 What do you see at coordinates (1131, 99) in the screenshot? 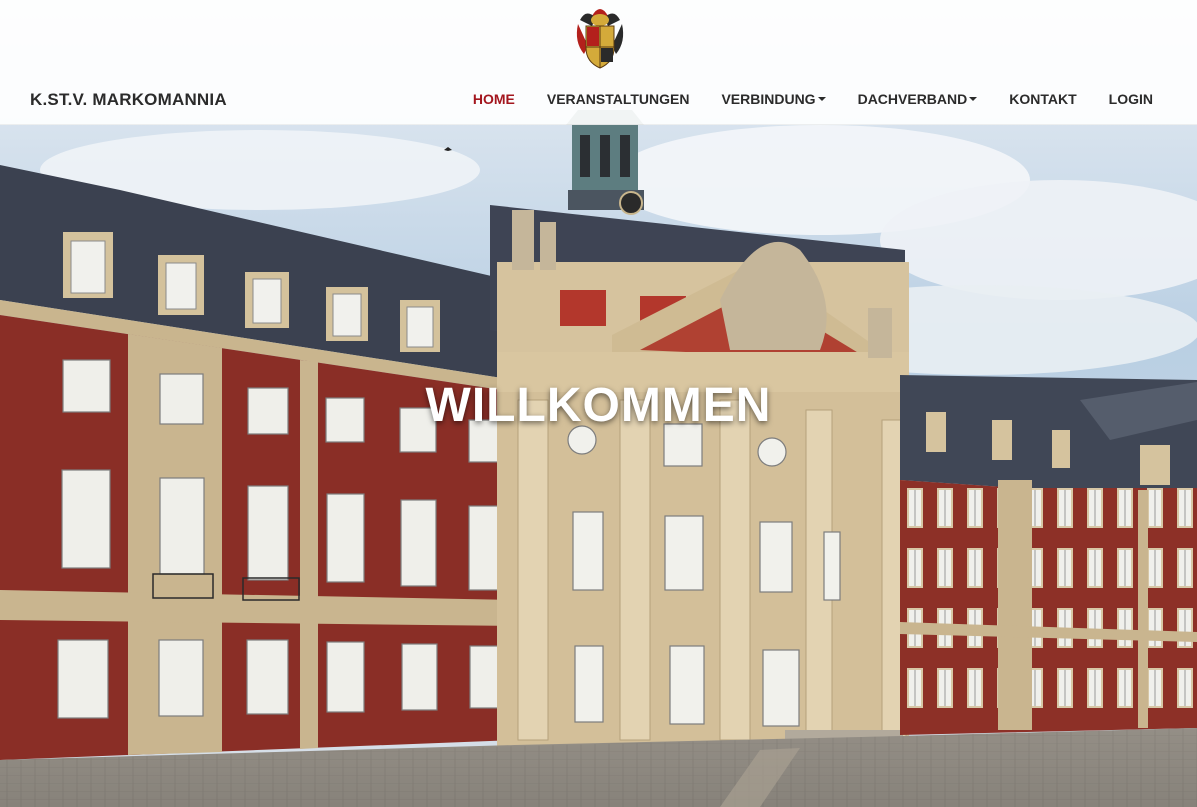
I see `nav-item-login: LOGIN` at bounding box center [1131, 99].